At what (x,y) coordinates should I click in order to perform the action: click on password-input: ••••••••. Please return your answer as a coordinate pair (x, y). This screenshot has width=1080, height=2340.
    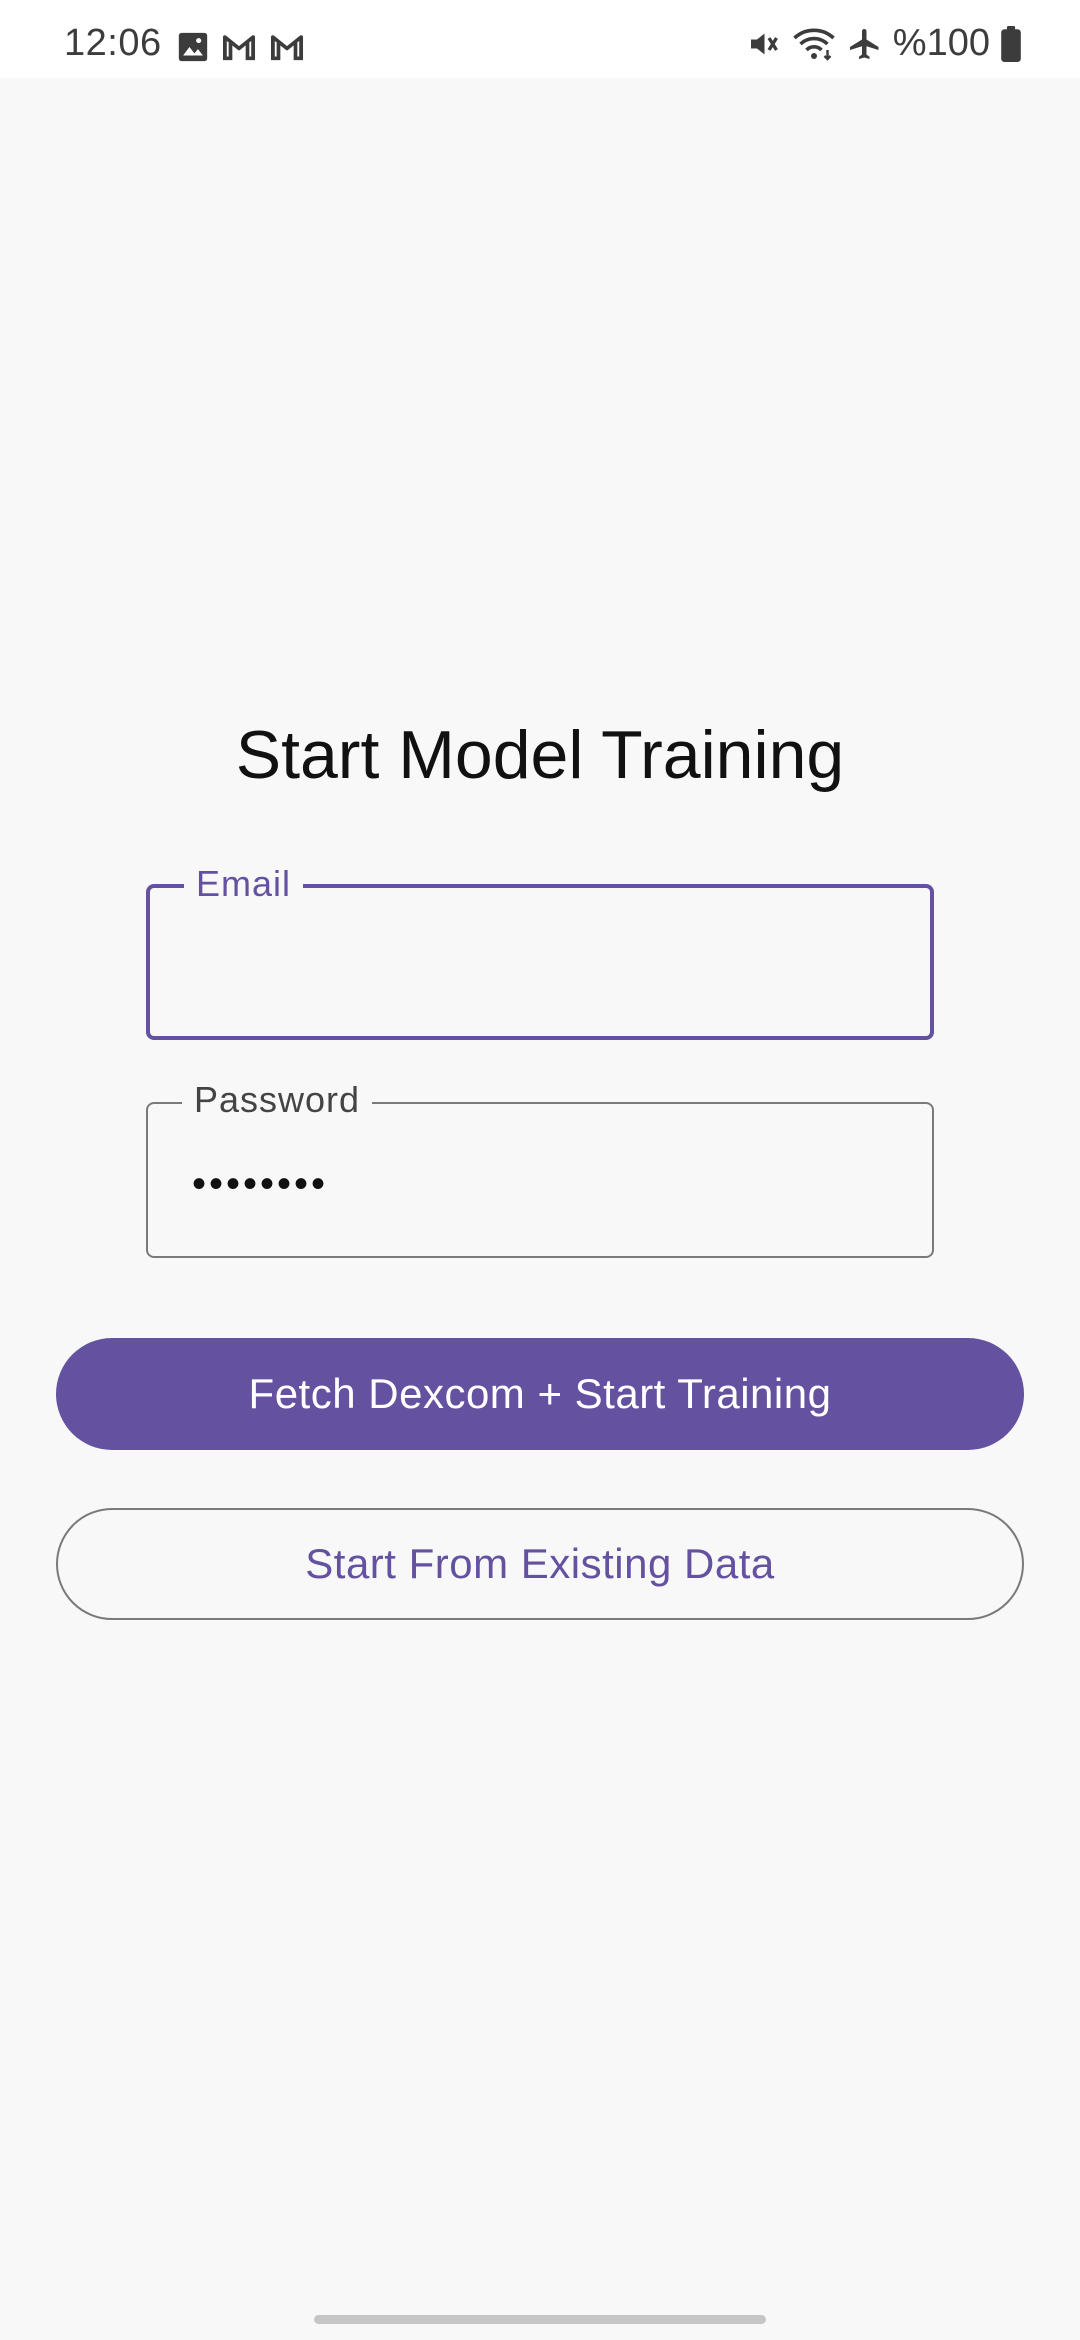
    Looking at the image, I should click on (260, 1184).